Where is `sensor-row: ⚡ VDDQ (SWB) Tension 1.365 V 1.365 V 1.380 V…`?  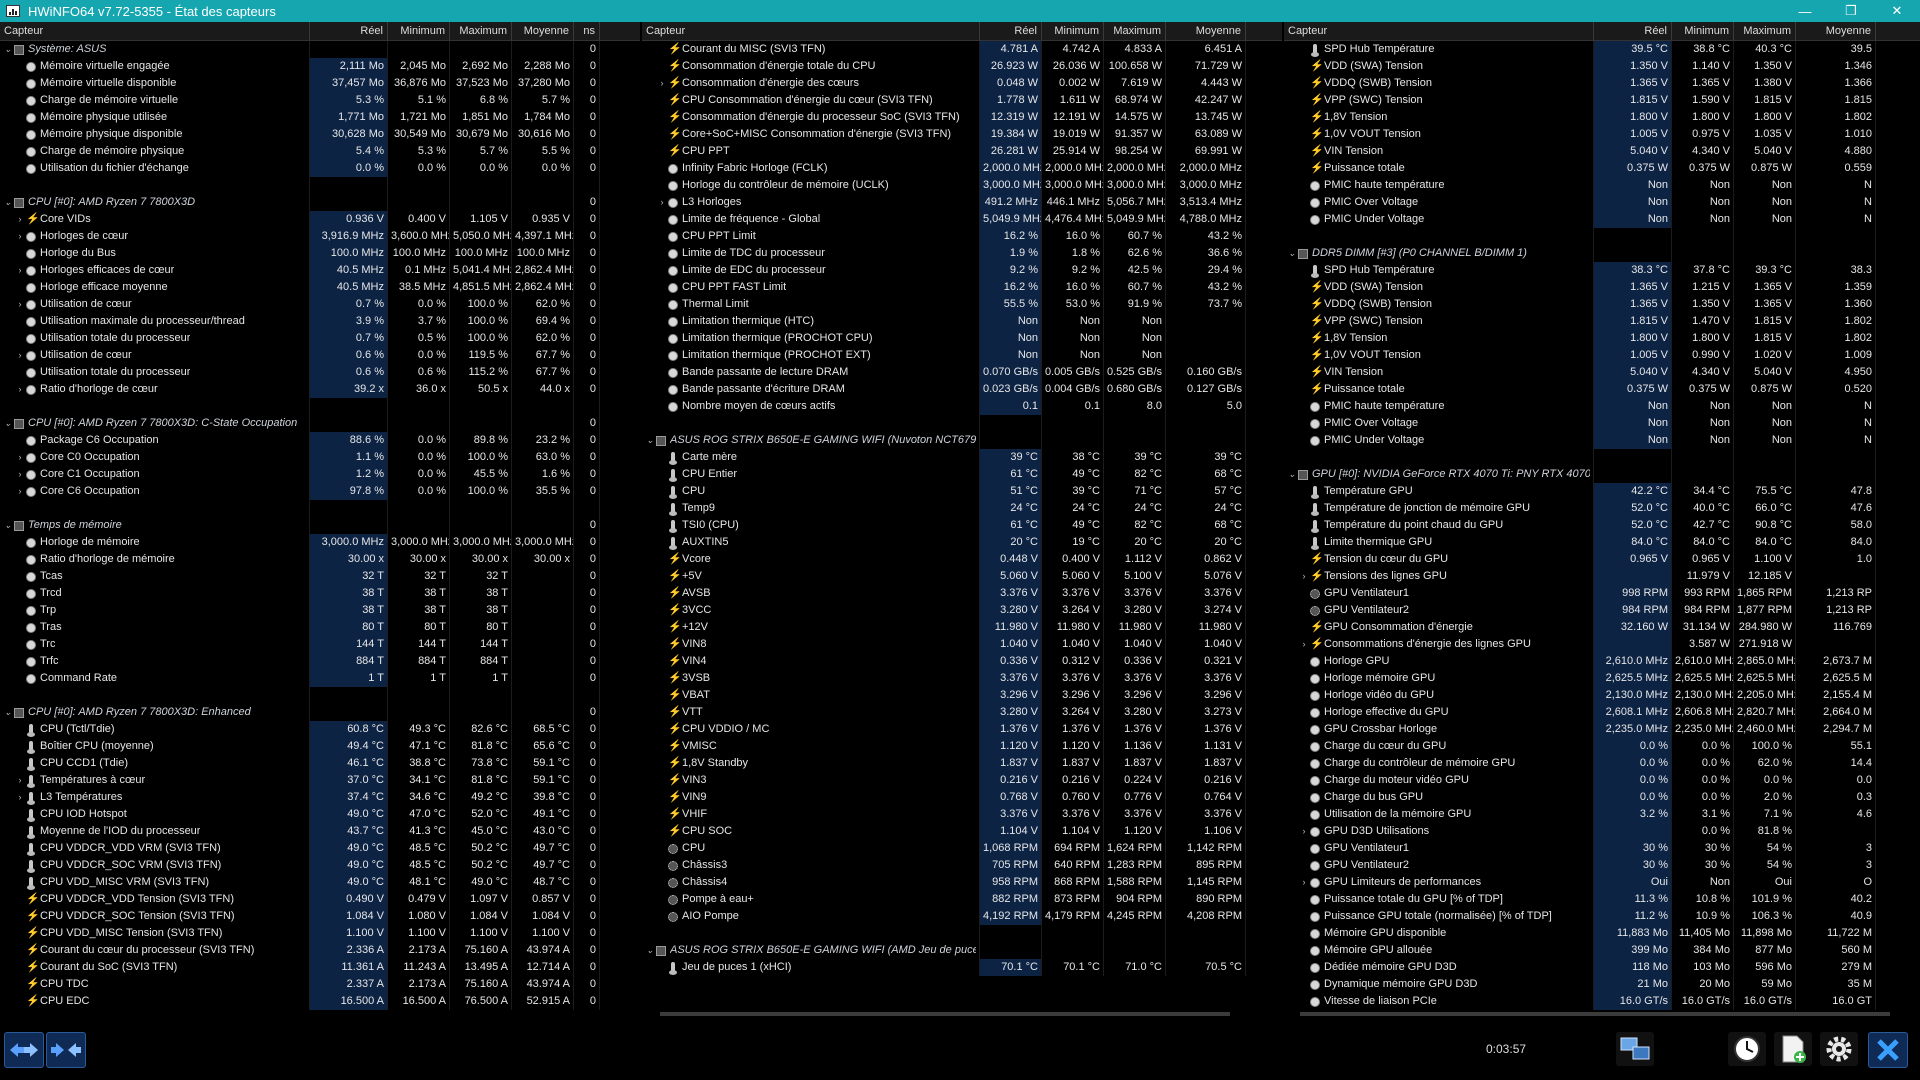
sensor-row: ⚡ VDDQ (SWB) Tension 1.365 V 1.365 V 1.380 V… is located at coordinates (1602, 83).